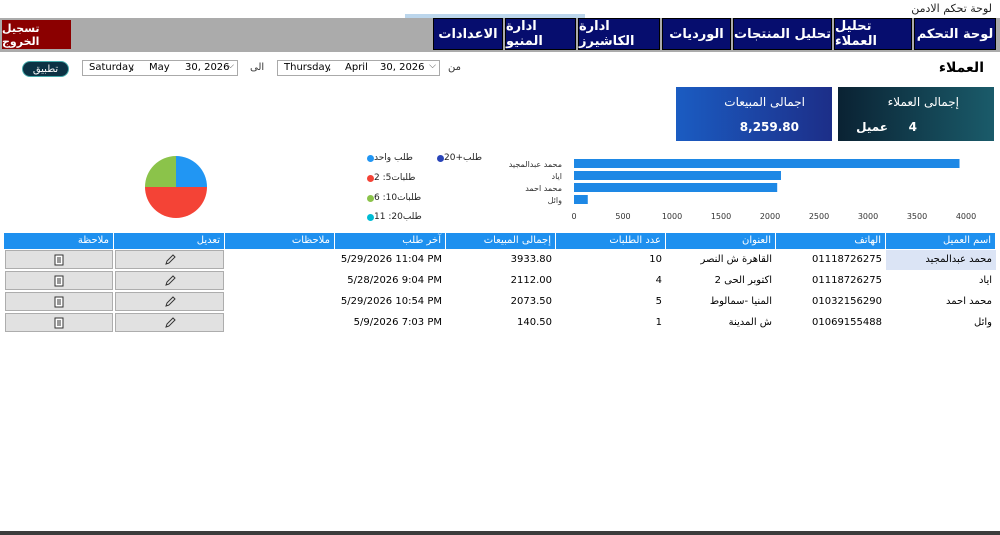 The height and width of the screenshot is (535, 1000). I want to click on table-cell: 5/29/2026 11:04 PM, so click(390, 260).